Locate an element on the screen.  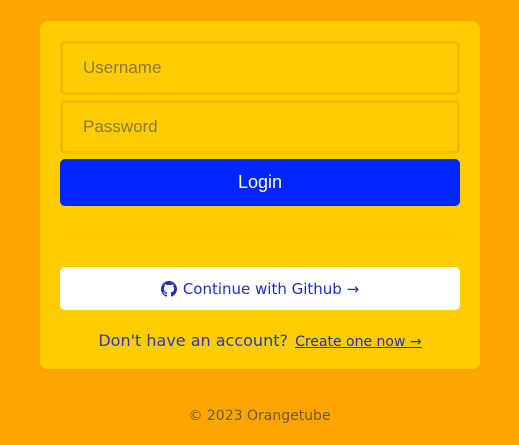
password-input is located at coordinates (260, 127).